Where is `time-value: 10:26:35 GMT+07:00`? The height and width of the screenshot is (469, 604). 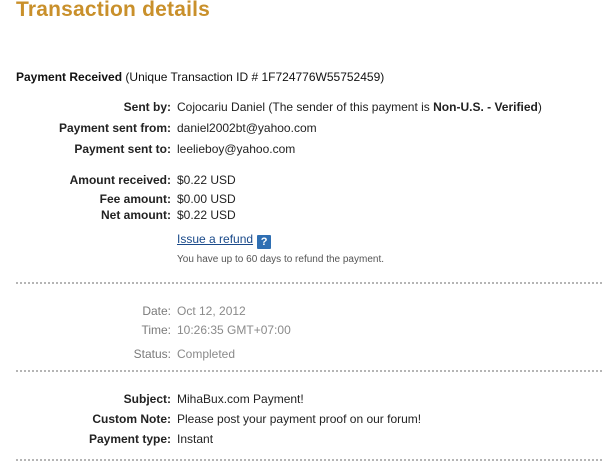
time-value: 10:26:35 GMT+07:00 is located at coordinates (234, 330).